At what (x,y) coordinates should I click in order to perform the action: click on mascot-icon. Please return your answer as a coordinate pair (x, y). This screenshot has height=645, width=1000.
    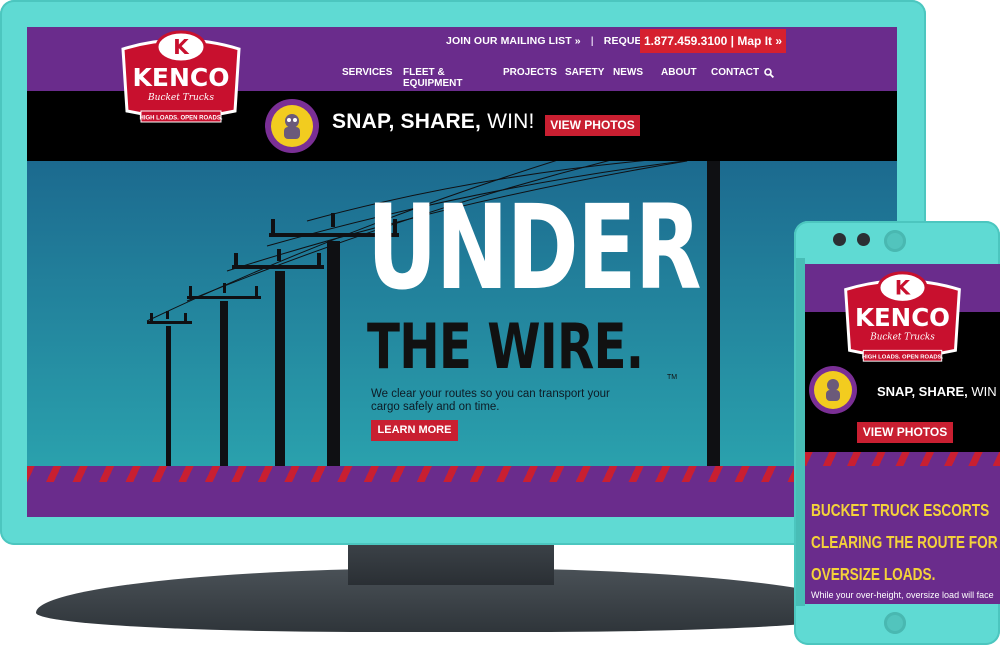
    Looking at the image, I should click on (292, 126).